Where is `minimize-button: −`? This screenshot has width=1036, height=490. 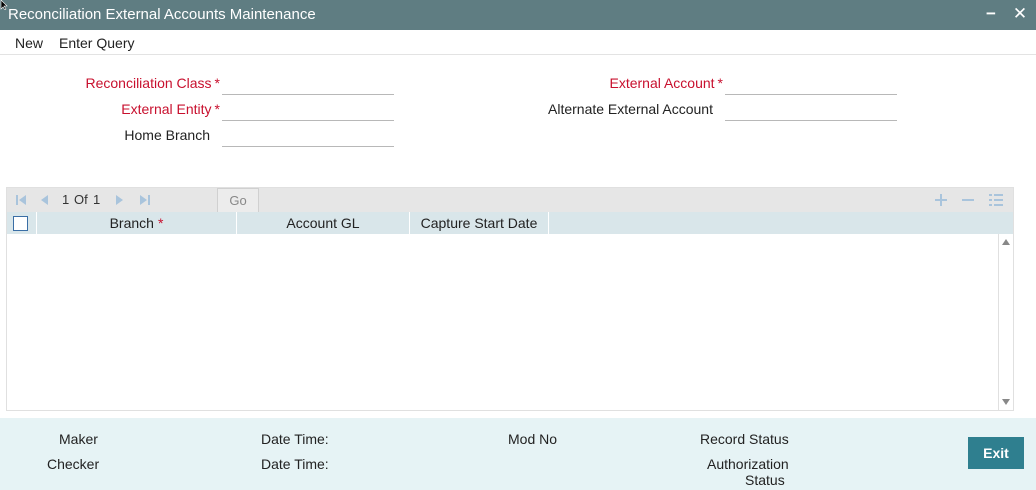 minimize-button: − is located at coordinates (991, 14).